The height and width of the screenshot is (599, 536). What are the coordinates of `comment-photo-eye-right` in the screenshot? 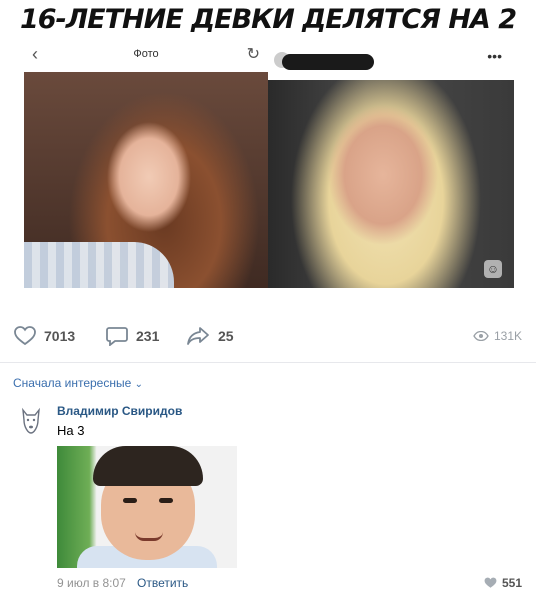 It's located at (166, 500).